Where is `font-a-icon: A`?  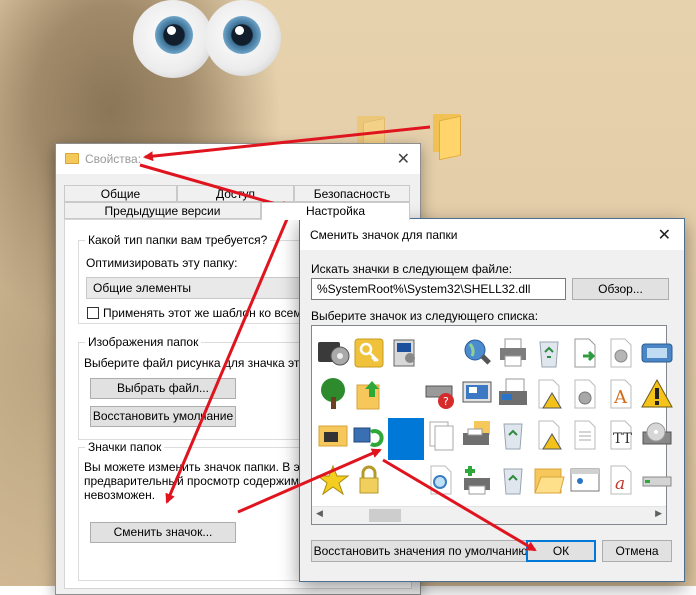 font-a-icon: A is located at coordinates (621, 394).